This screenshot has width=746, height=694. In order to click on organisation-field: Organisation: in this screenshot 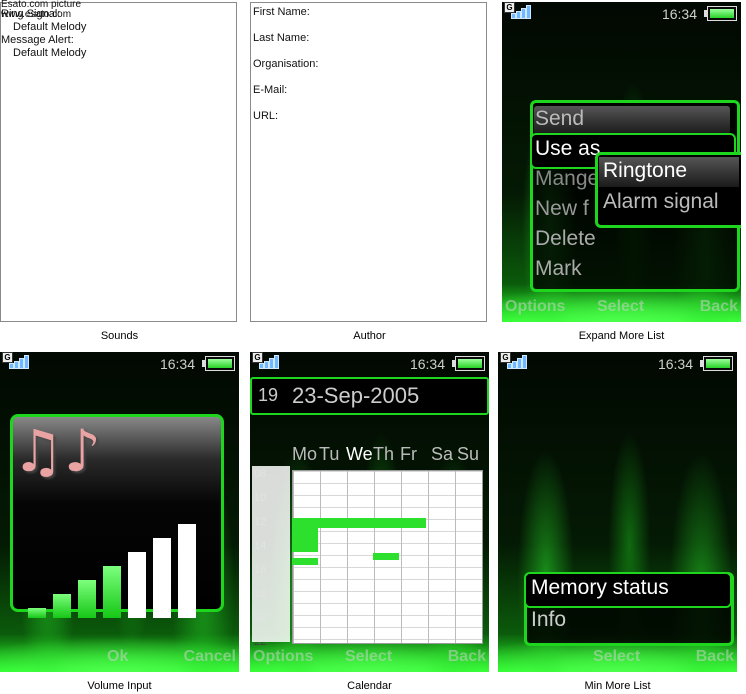, I will do `click(285, 71)`.